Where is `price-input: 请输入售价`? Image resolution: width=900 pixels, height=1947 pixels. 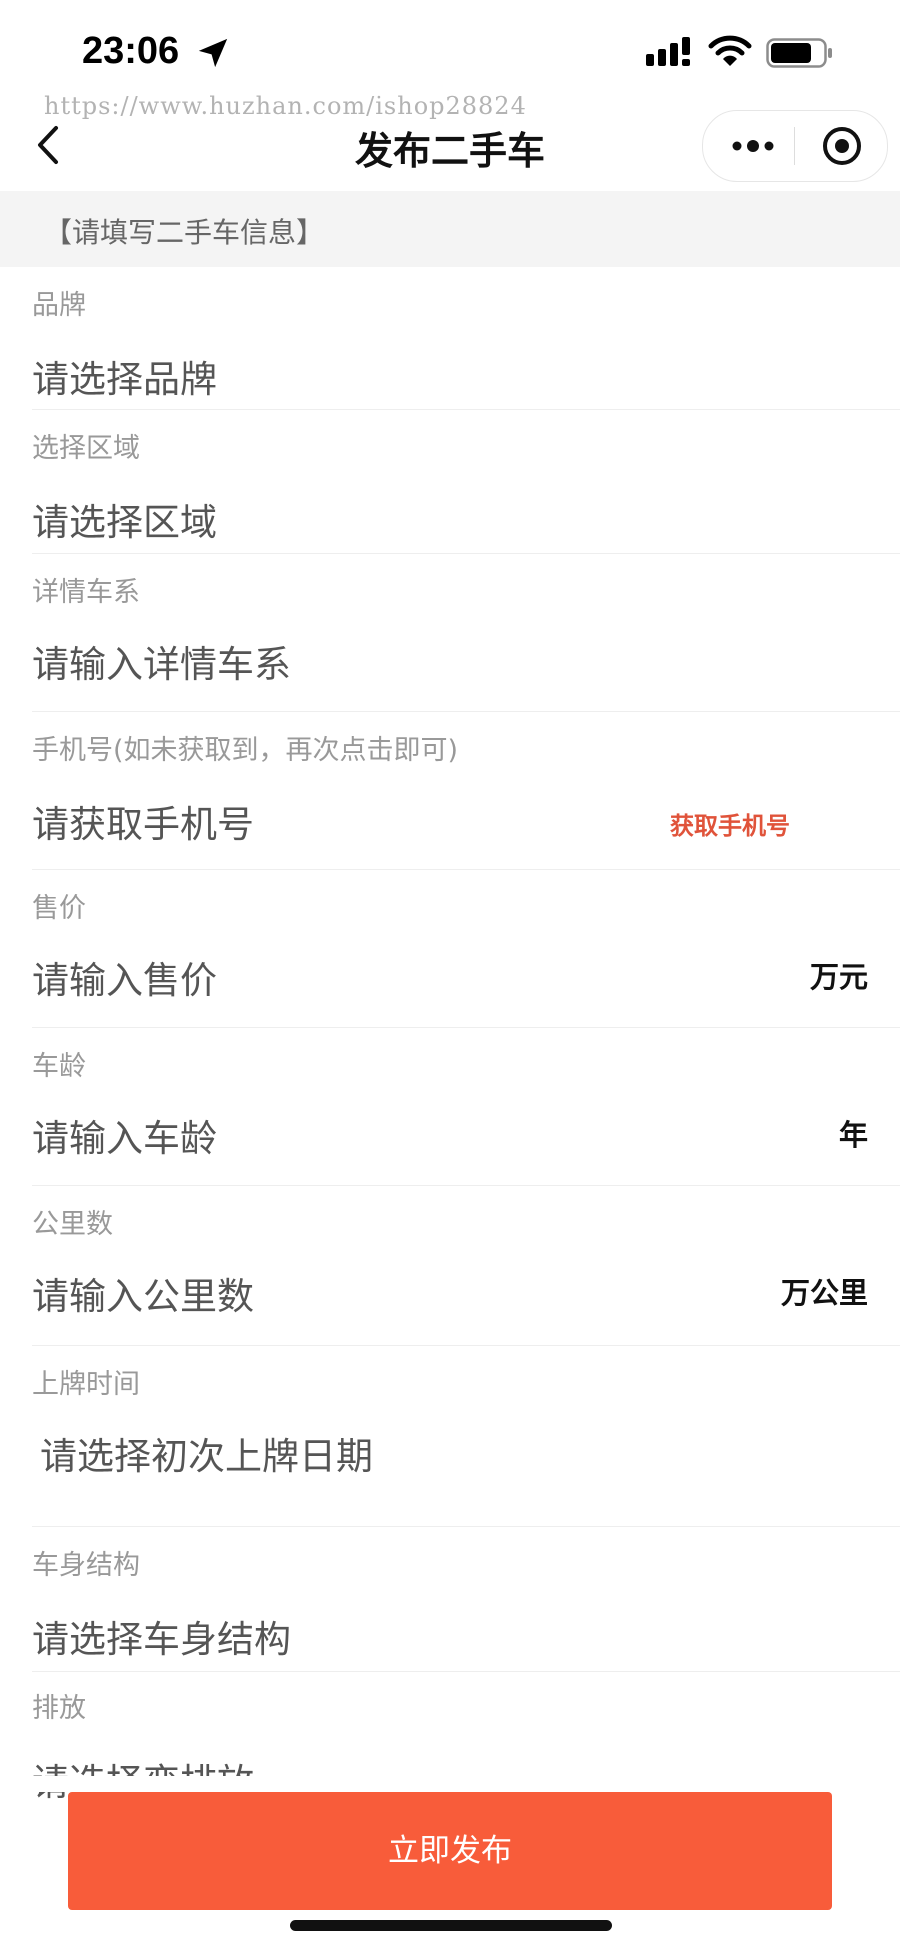 price-input: 请输入售价 is located at coordinates (124, 977).